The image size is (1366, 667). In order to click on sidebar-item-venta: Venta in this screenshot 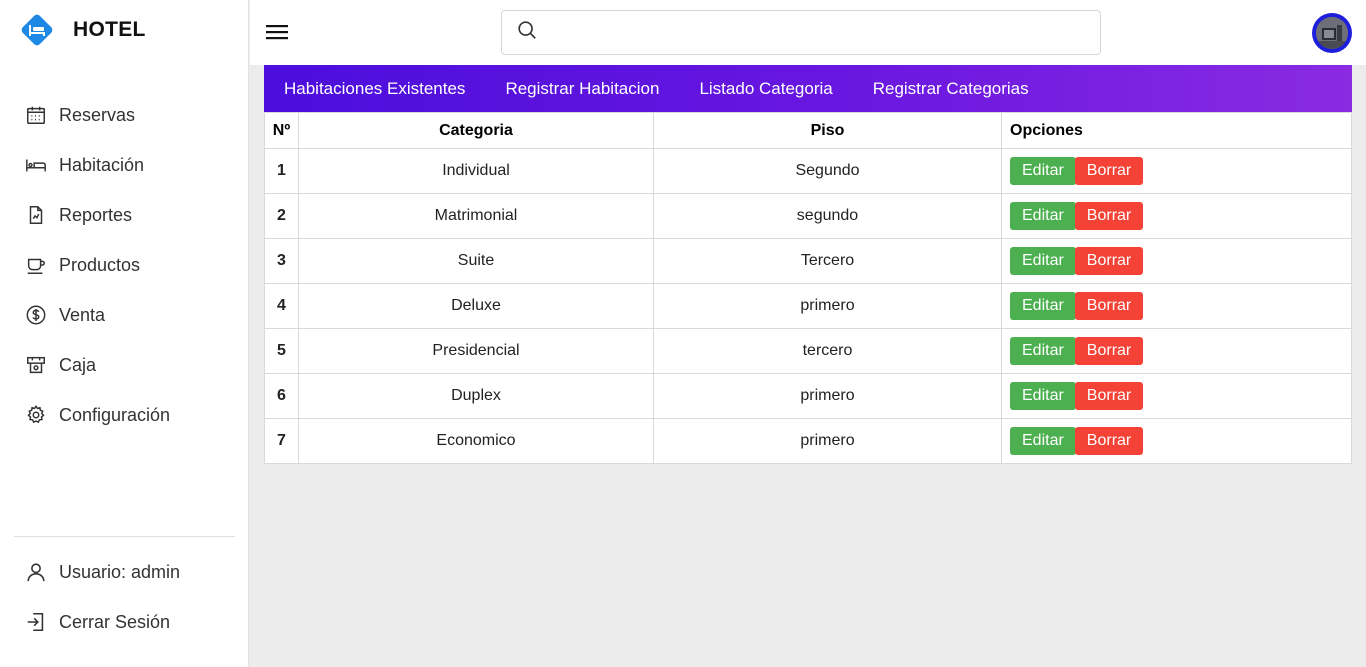, I will do `click(124, 315)`.